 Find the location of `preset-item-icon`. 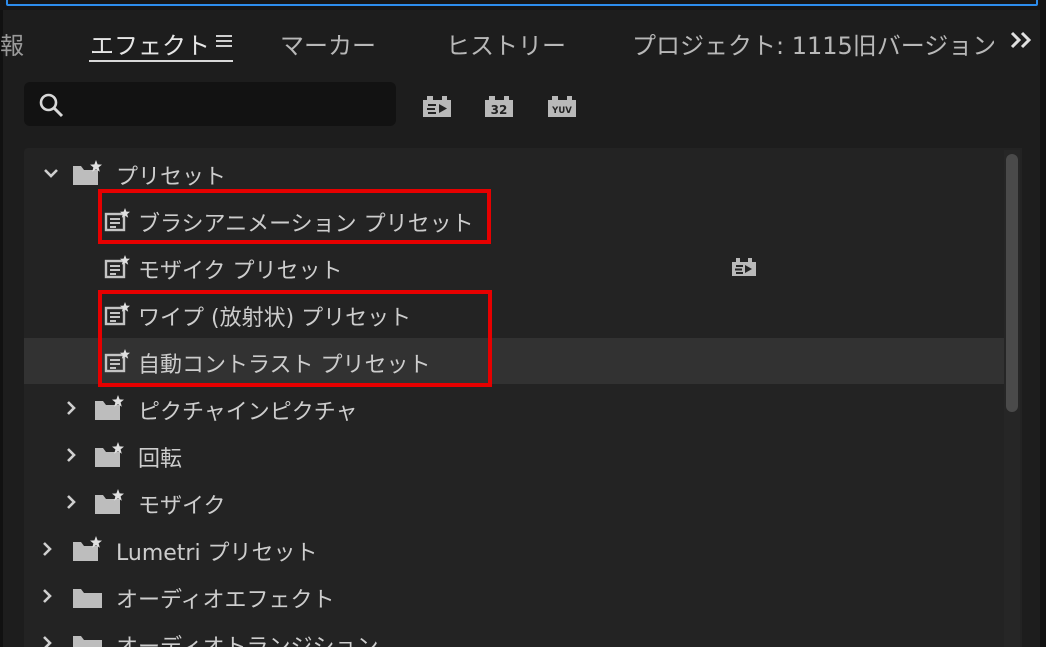

preset-item-icon is located at coordinates (117, 267).